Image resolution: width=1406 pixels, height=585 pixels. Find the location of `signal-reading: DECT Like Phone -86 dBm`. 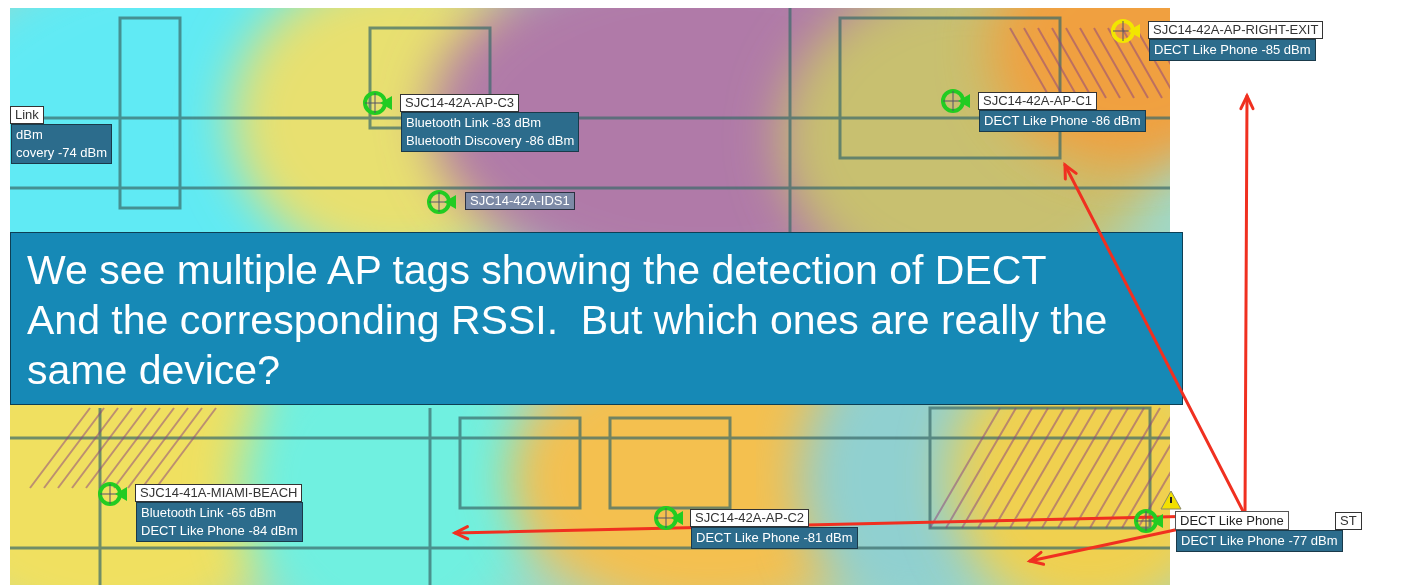

signal-reading: DECT Like Phone -86 dBm is located at coordinates (1062, 121).